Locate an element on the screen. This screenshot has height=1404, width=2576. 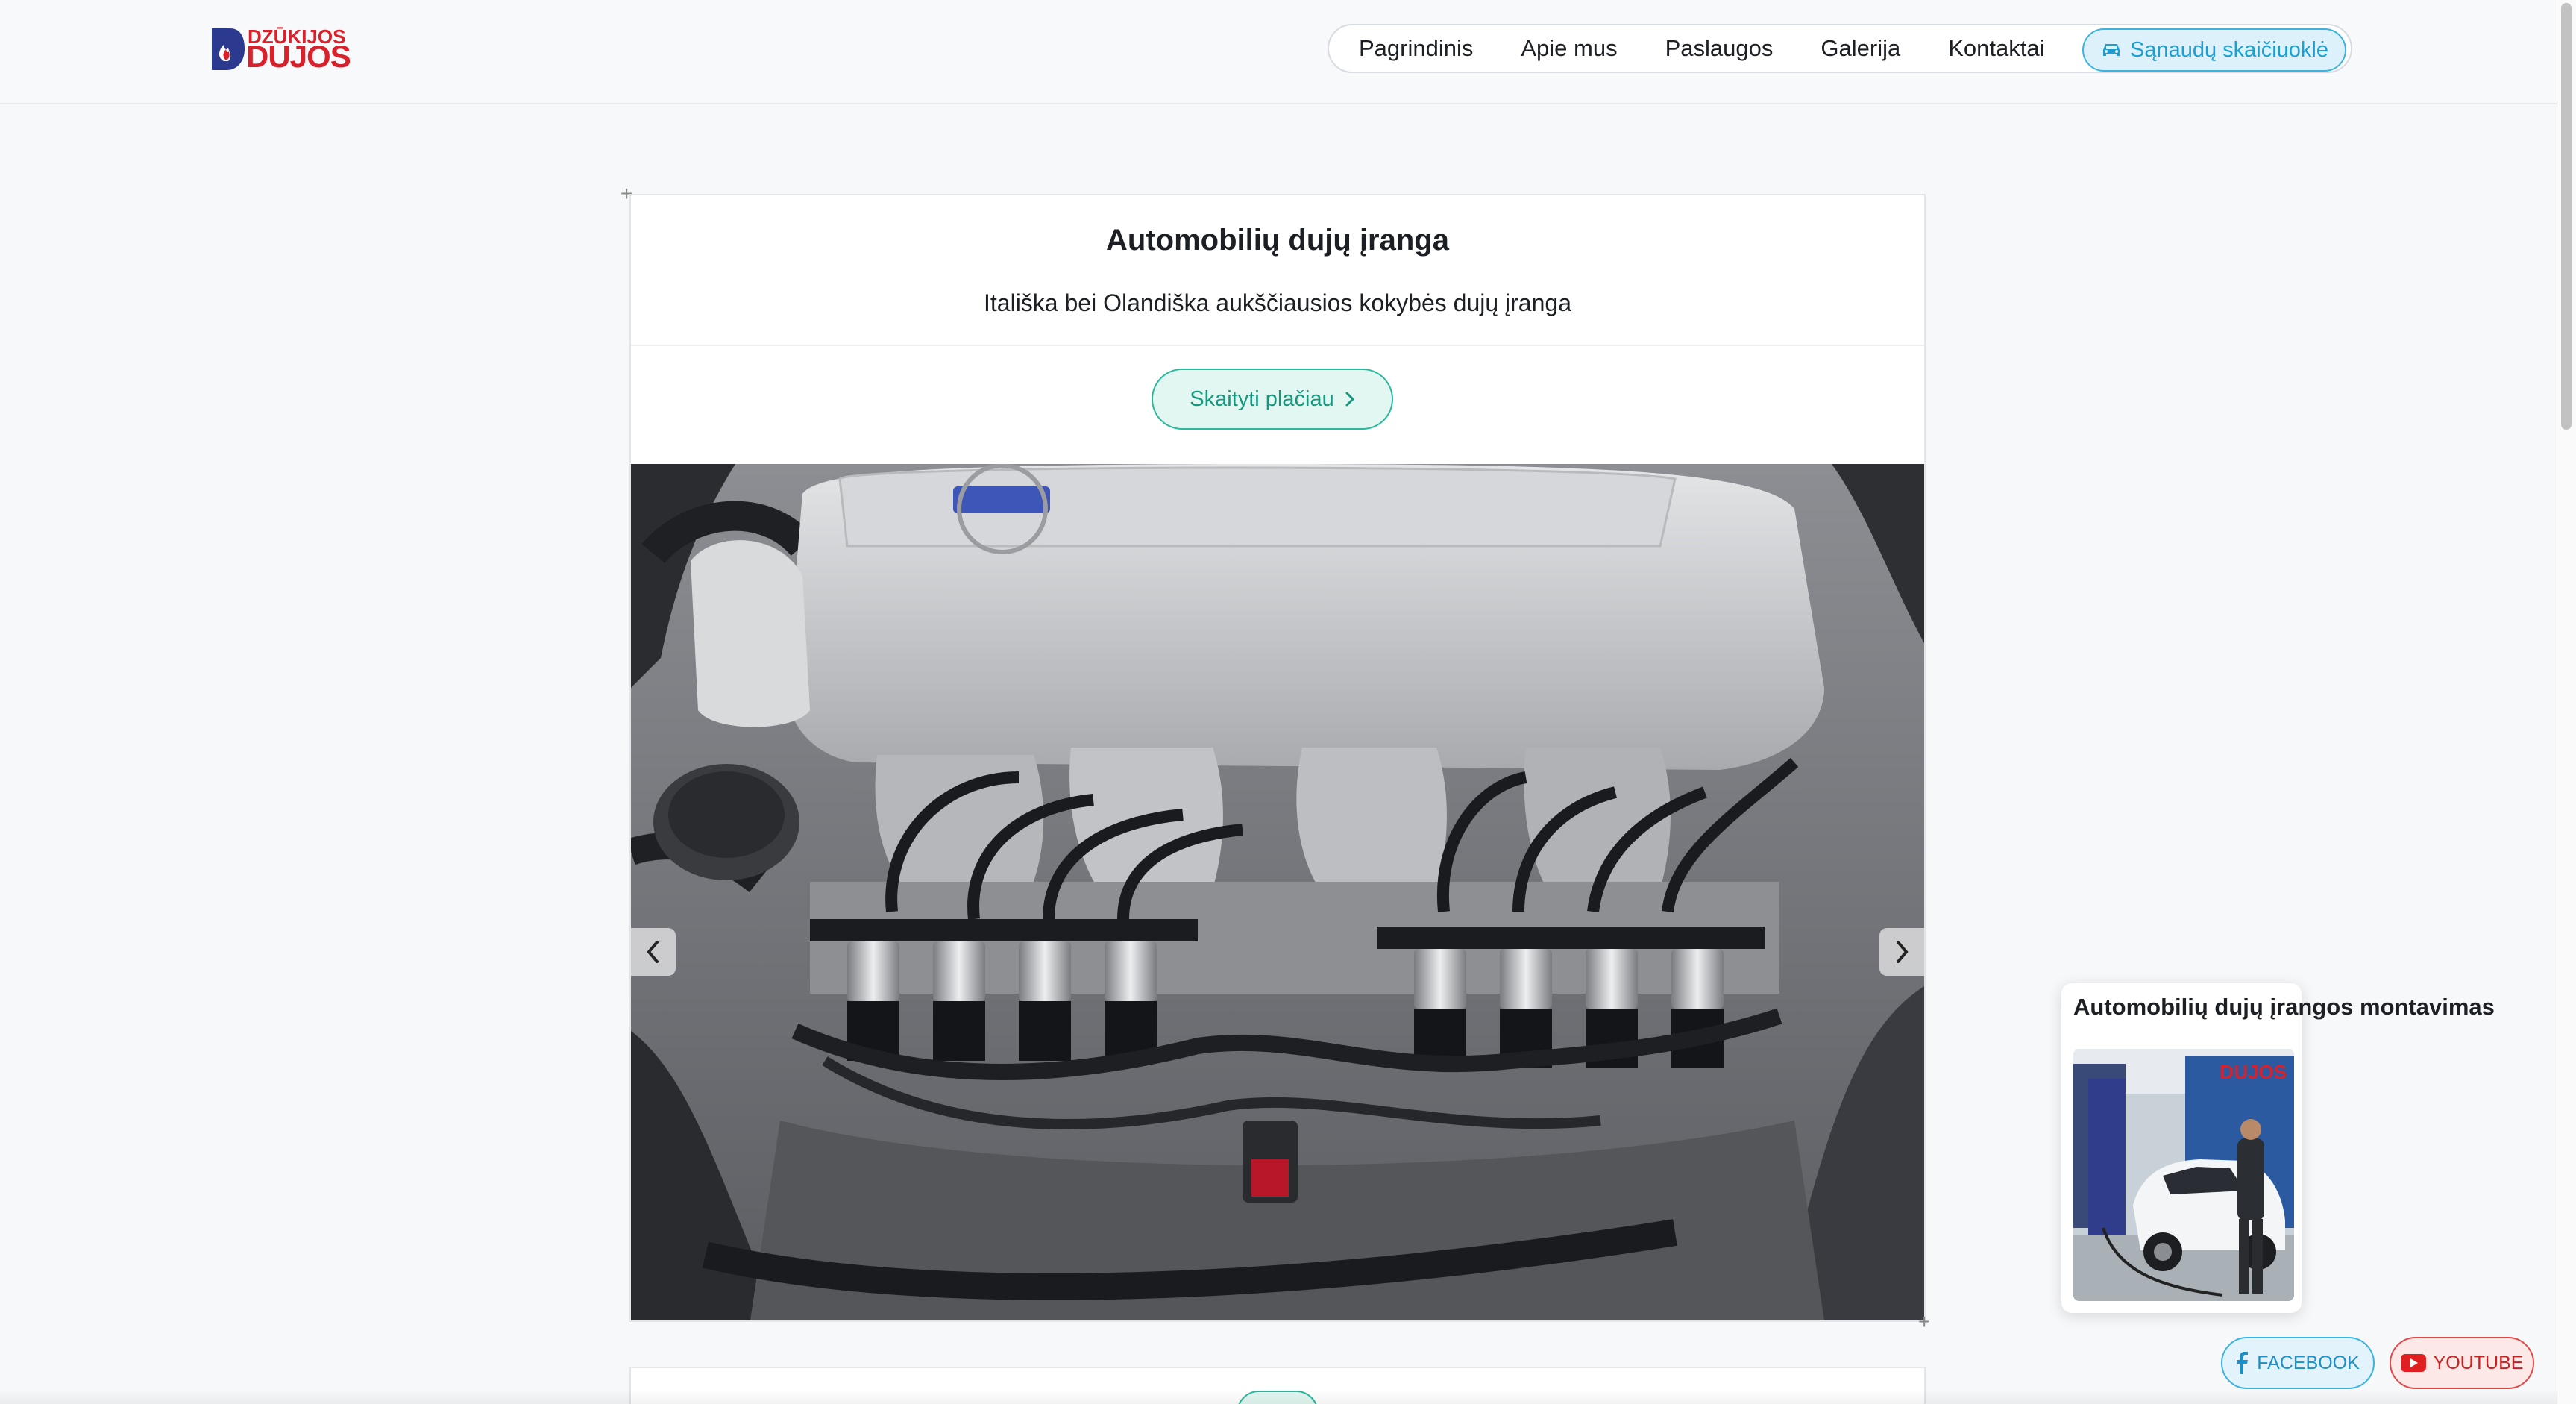
facebook-label: FACEBOOK is located at coordinates (2309, 1362).